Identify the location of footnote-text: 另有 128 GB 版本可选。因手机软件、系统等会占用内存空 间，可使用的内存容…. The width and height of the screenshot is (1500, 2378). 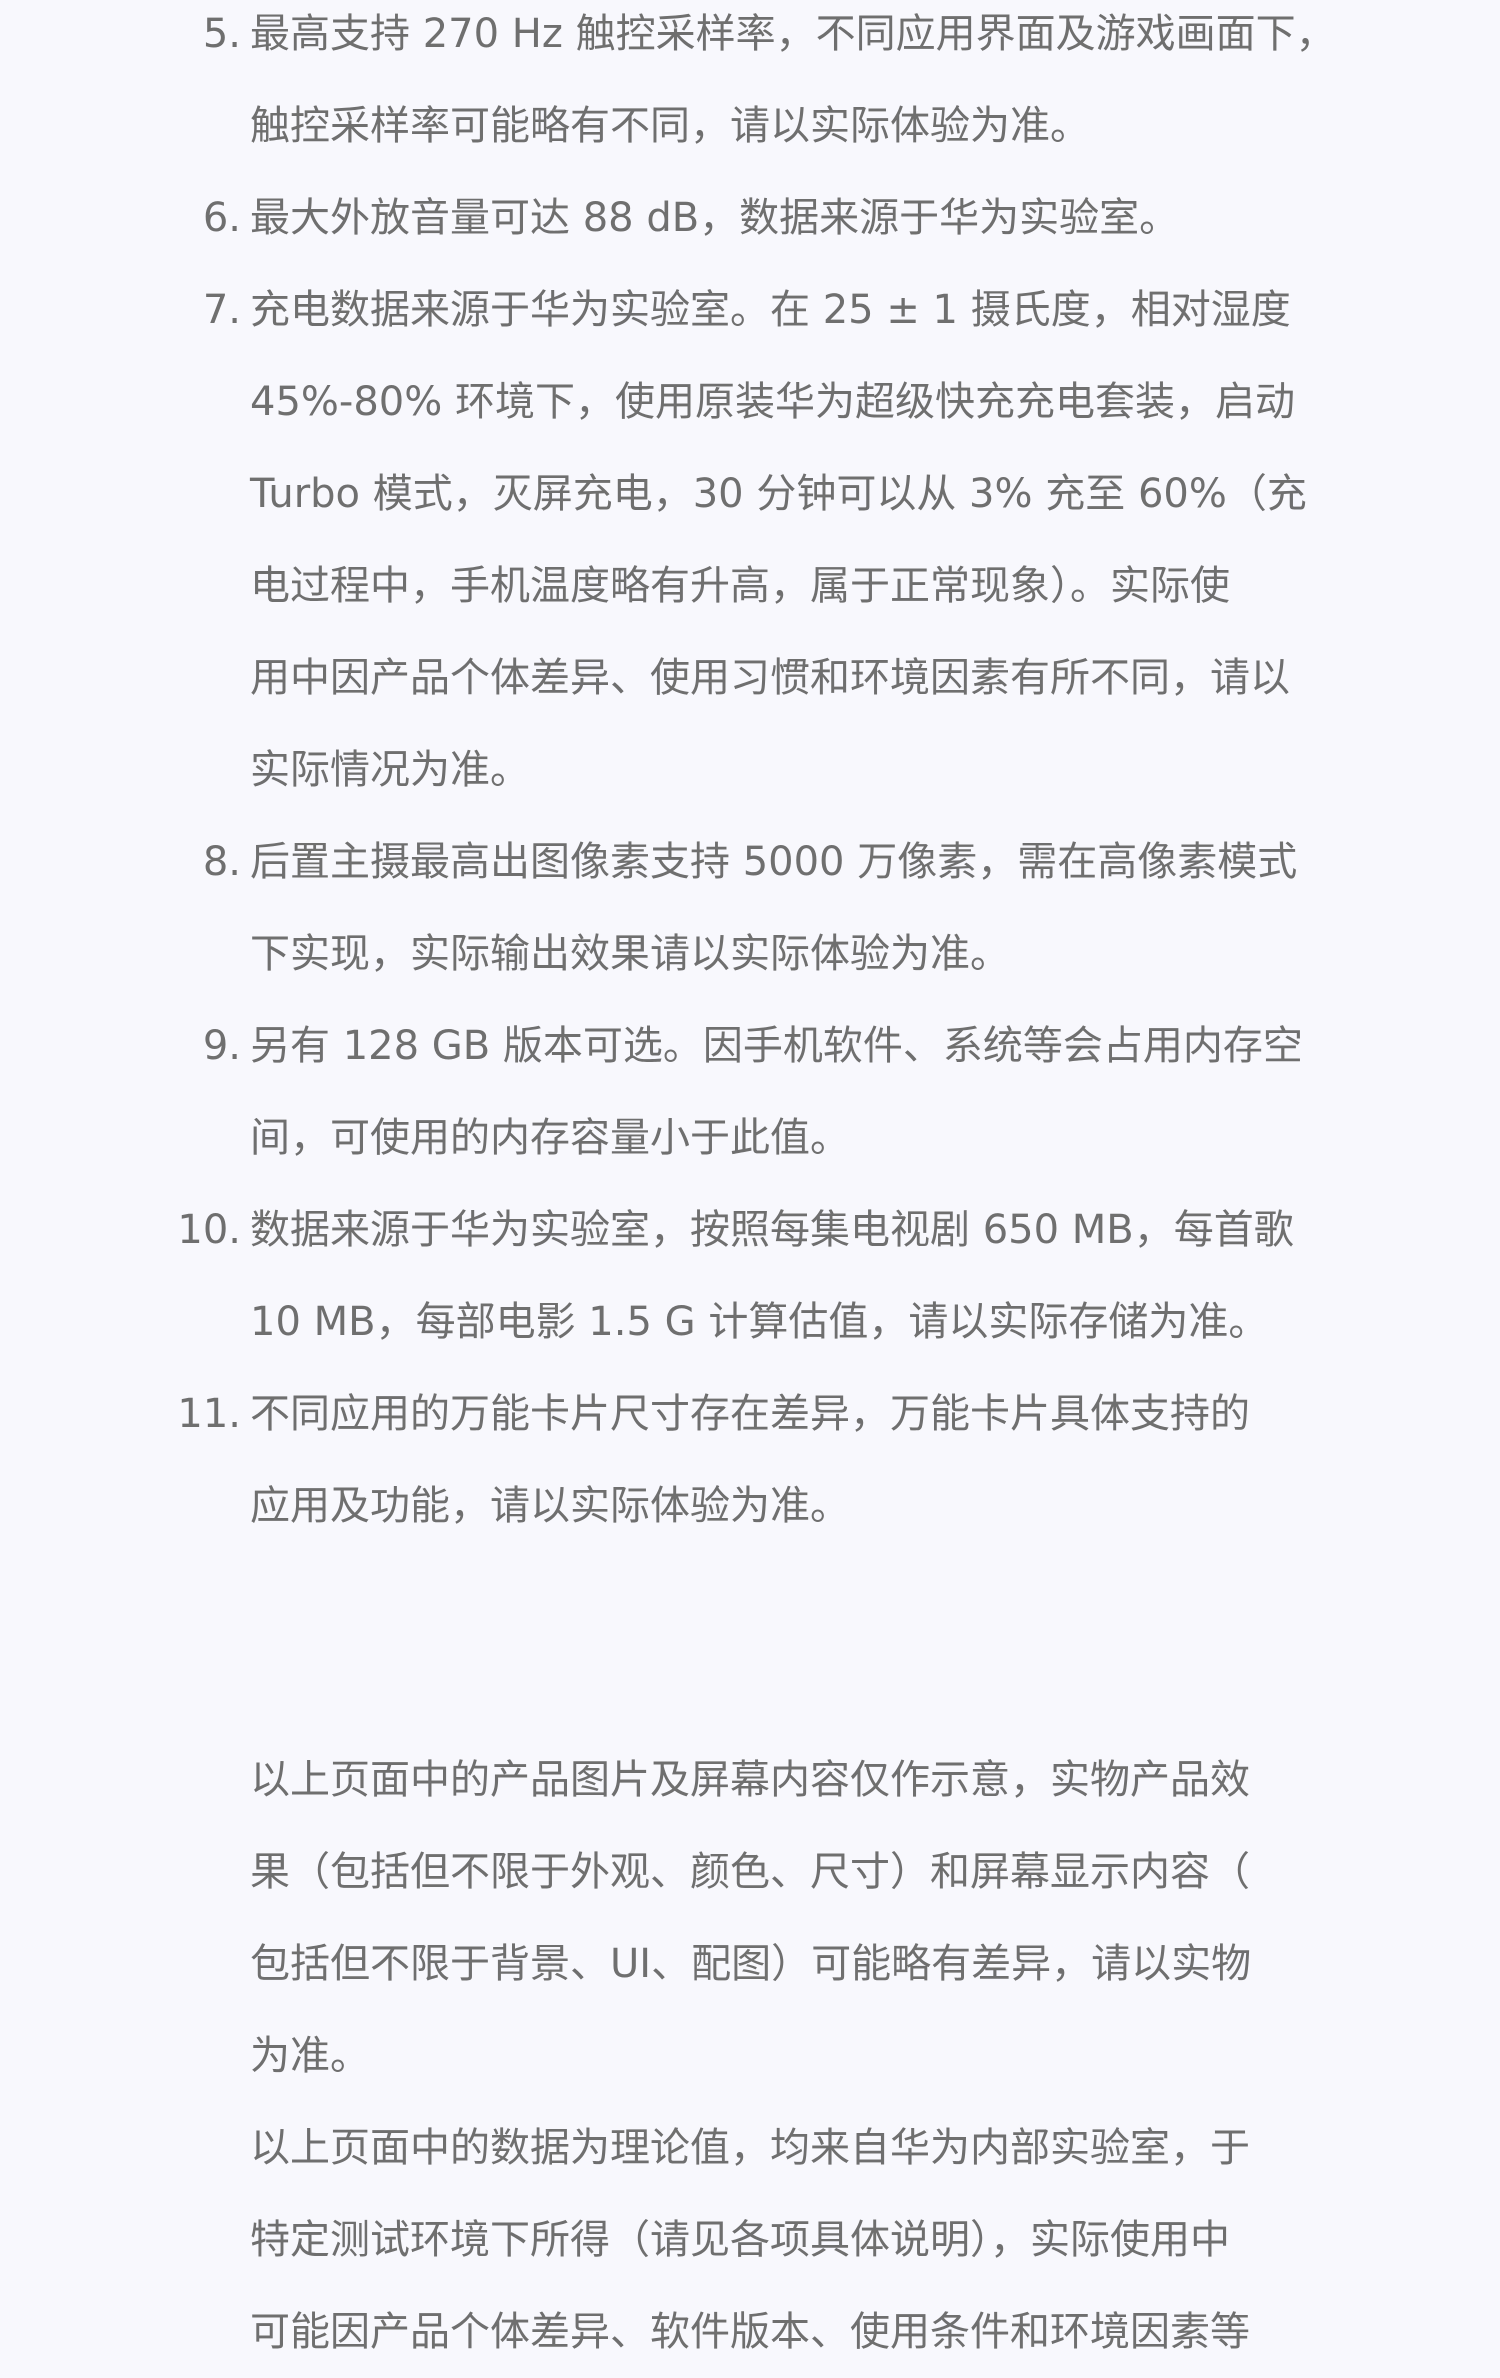
(776, 1092).